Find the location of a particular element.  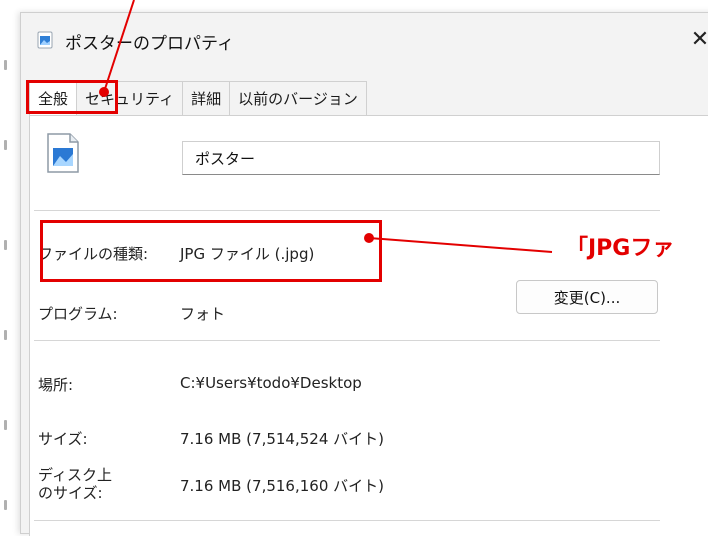

annotation-callout: 「JPGファ is located at coordinates (620, 248).